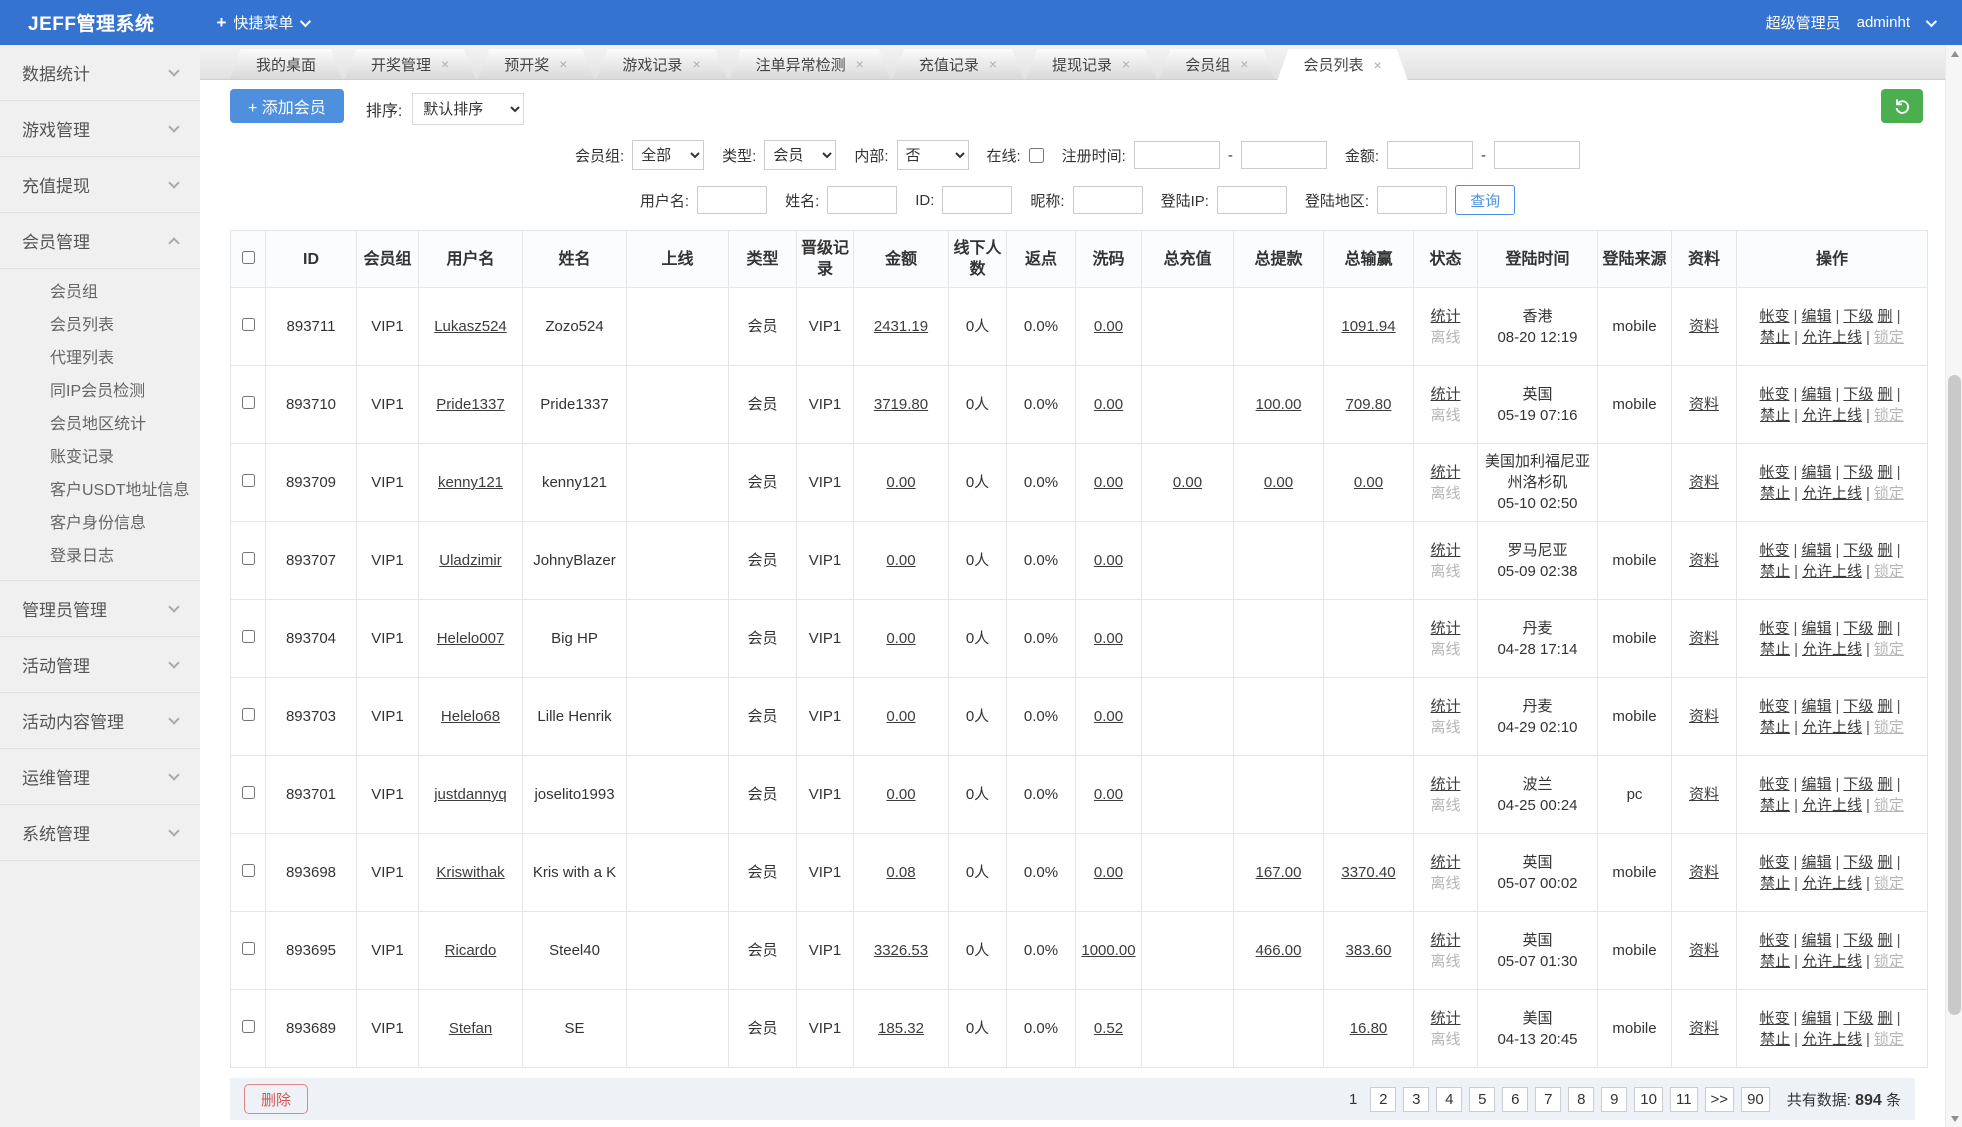  Describe the element at coordinates (276, 1099) in the screenshot. I see `delete-button: 删除` at that location.